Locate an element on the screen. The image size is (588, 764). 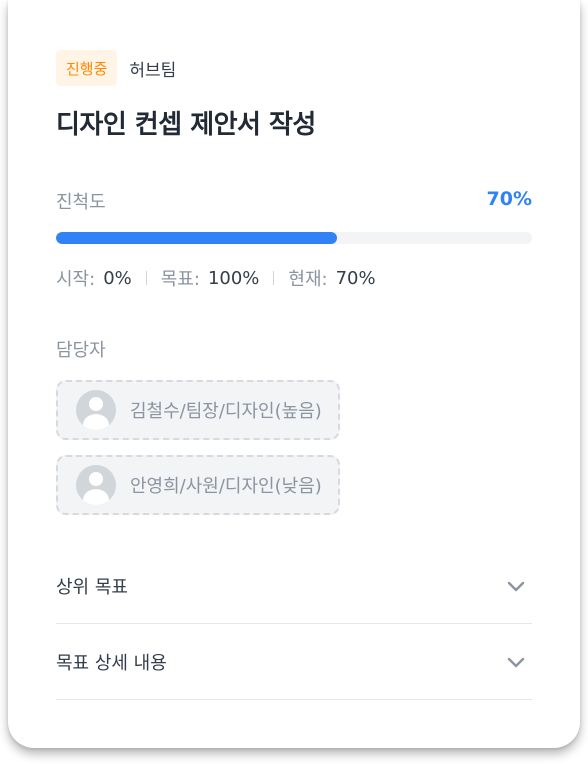
assignee-chip: 안영희/사원/디자인(낮음) is located at coordinates (198, 485).